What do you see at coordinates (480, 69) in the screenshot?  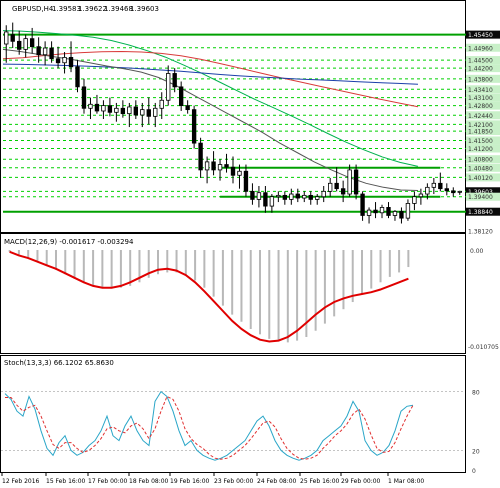 I see `price-tick-label: 1.44200` at bounding box center [480, 69].